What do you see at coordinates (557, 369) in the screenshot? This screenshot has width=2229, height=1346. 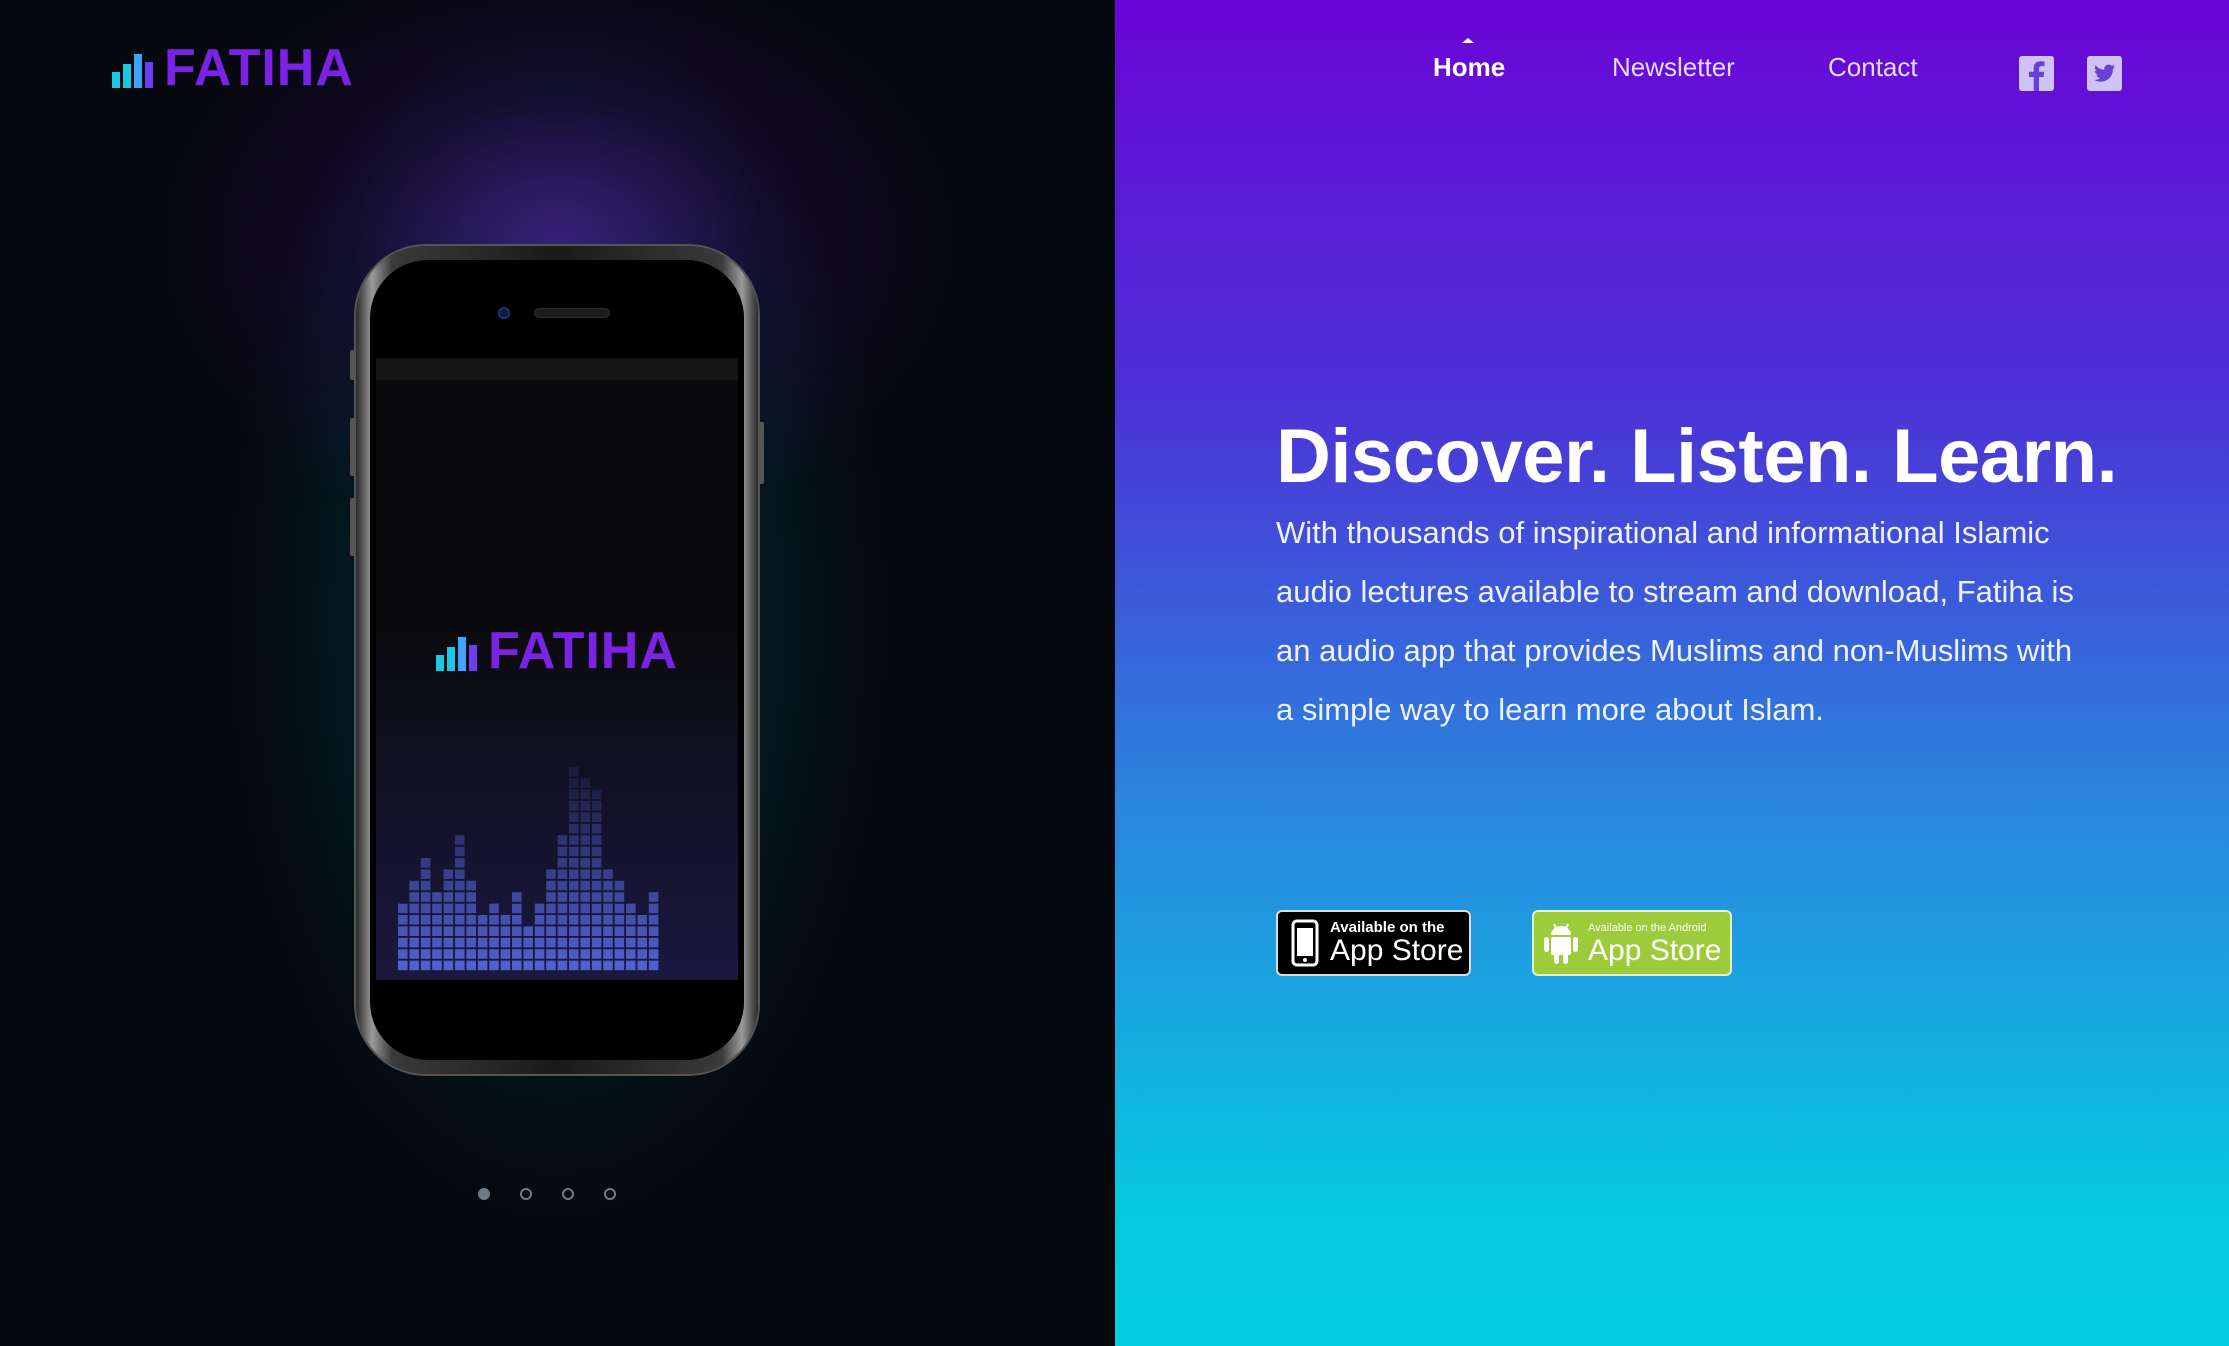 I see `screen-status-bar` at bounding box center [557, 369].